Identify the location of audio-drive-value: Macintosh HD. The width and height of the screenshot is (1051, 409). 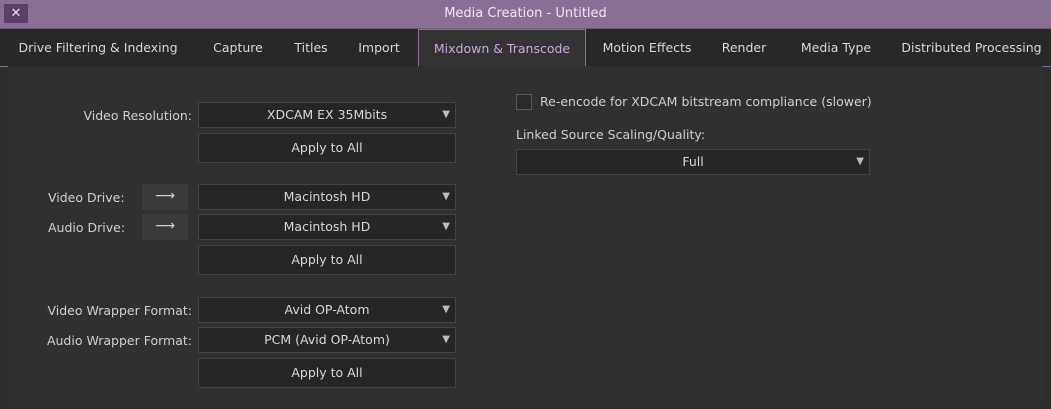
(327, 226).